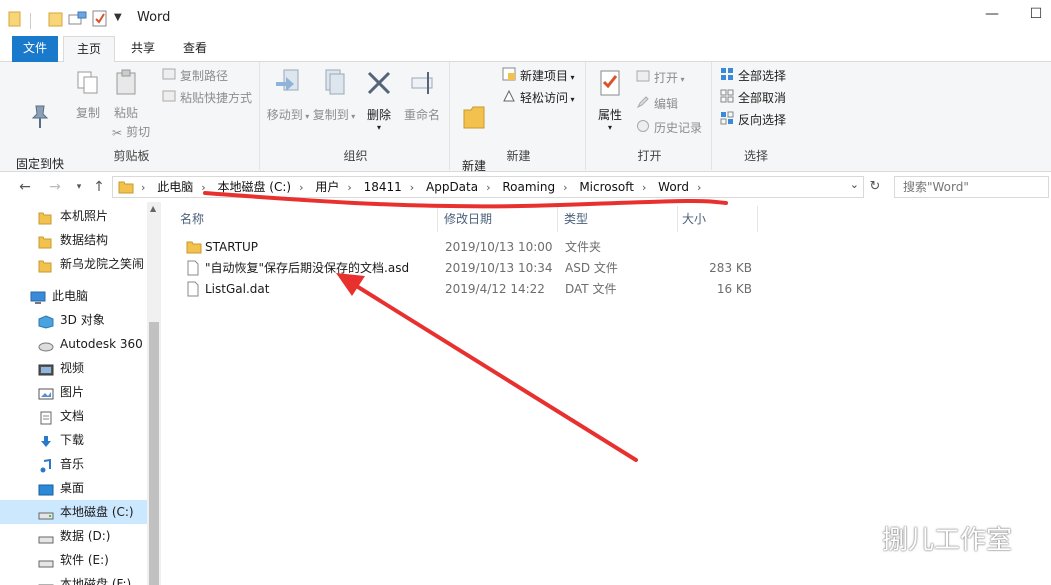 The width and height of the screenshot is (1051, 585). Describe the element at coordinates (501, 219) in the screenshot. I see `column-header-modified: 修改日期` at that location.